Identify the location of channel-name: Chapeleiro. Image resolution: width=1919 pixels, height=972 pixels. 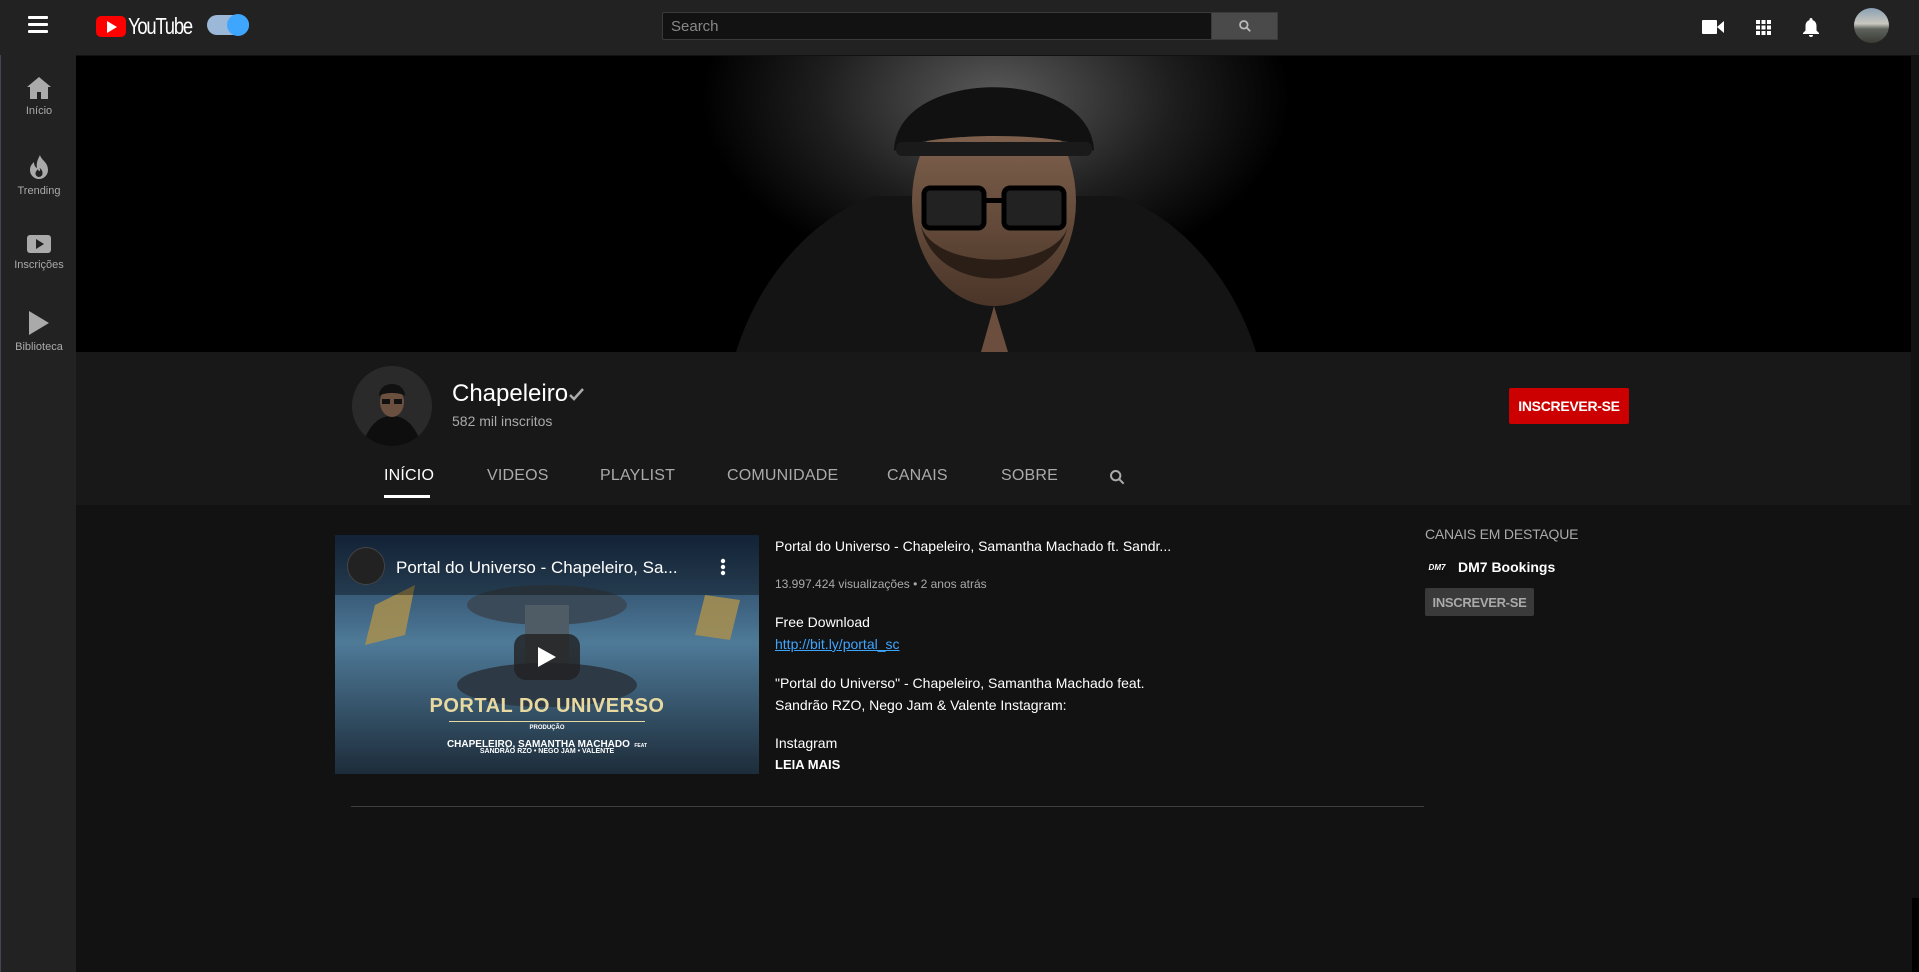
(510, 393).